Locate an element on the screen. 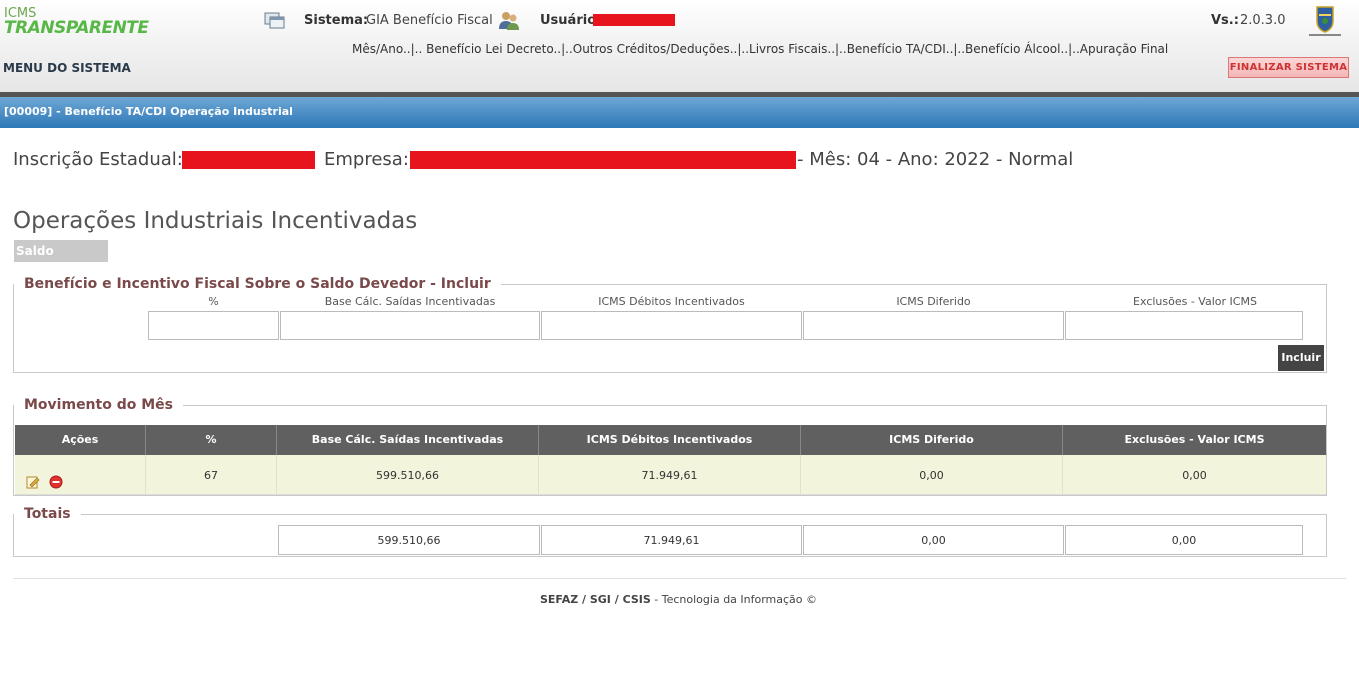 The image size is (1359, 673). col-header-base: Base Cálc. Saídas Incentivadas is located at coordinates (408, 440).